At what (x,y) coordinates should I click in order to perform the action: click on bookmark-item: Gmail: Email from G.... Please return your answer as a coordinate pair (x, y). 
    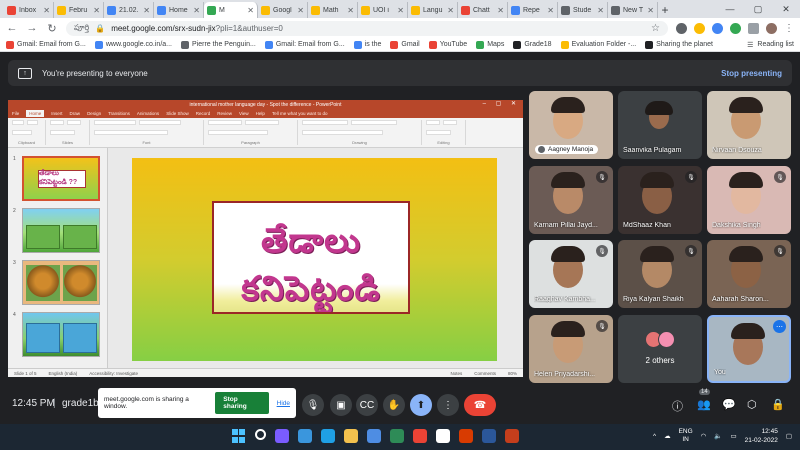
    Looking at the image, I should click on (46, 44).